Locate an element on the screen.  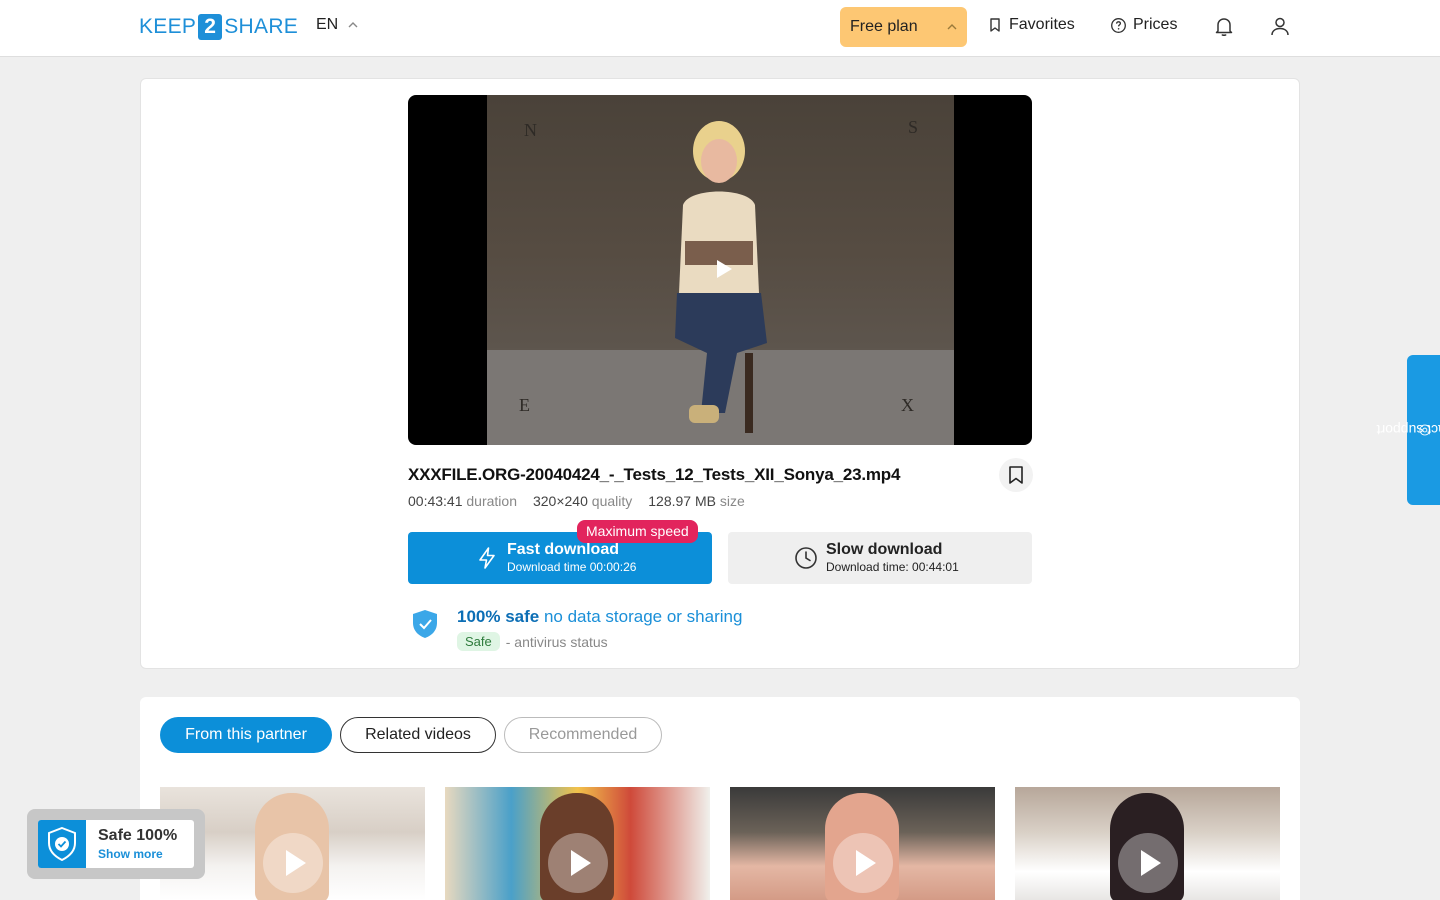
fast-download-title: Fast download is located at coordinates (563, 549).